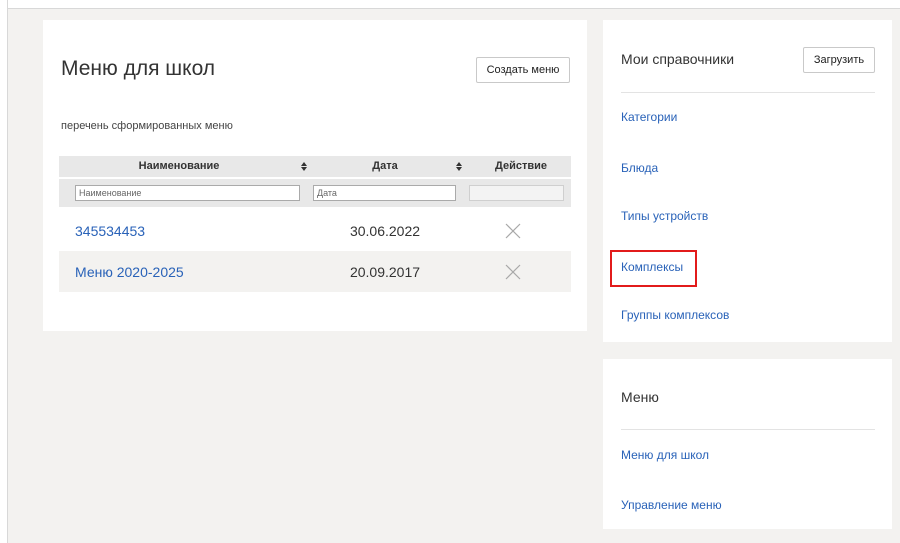 The height and width of the screenshot is (543, 900). What do you see at coordinates (4, 271) in the screenshot?
I see `window-left-edge` at bounding box center [4, 271].